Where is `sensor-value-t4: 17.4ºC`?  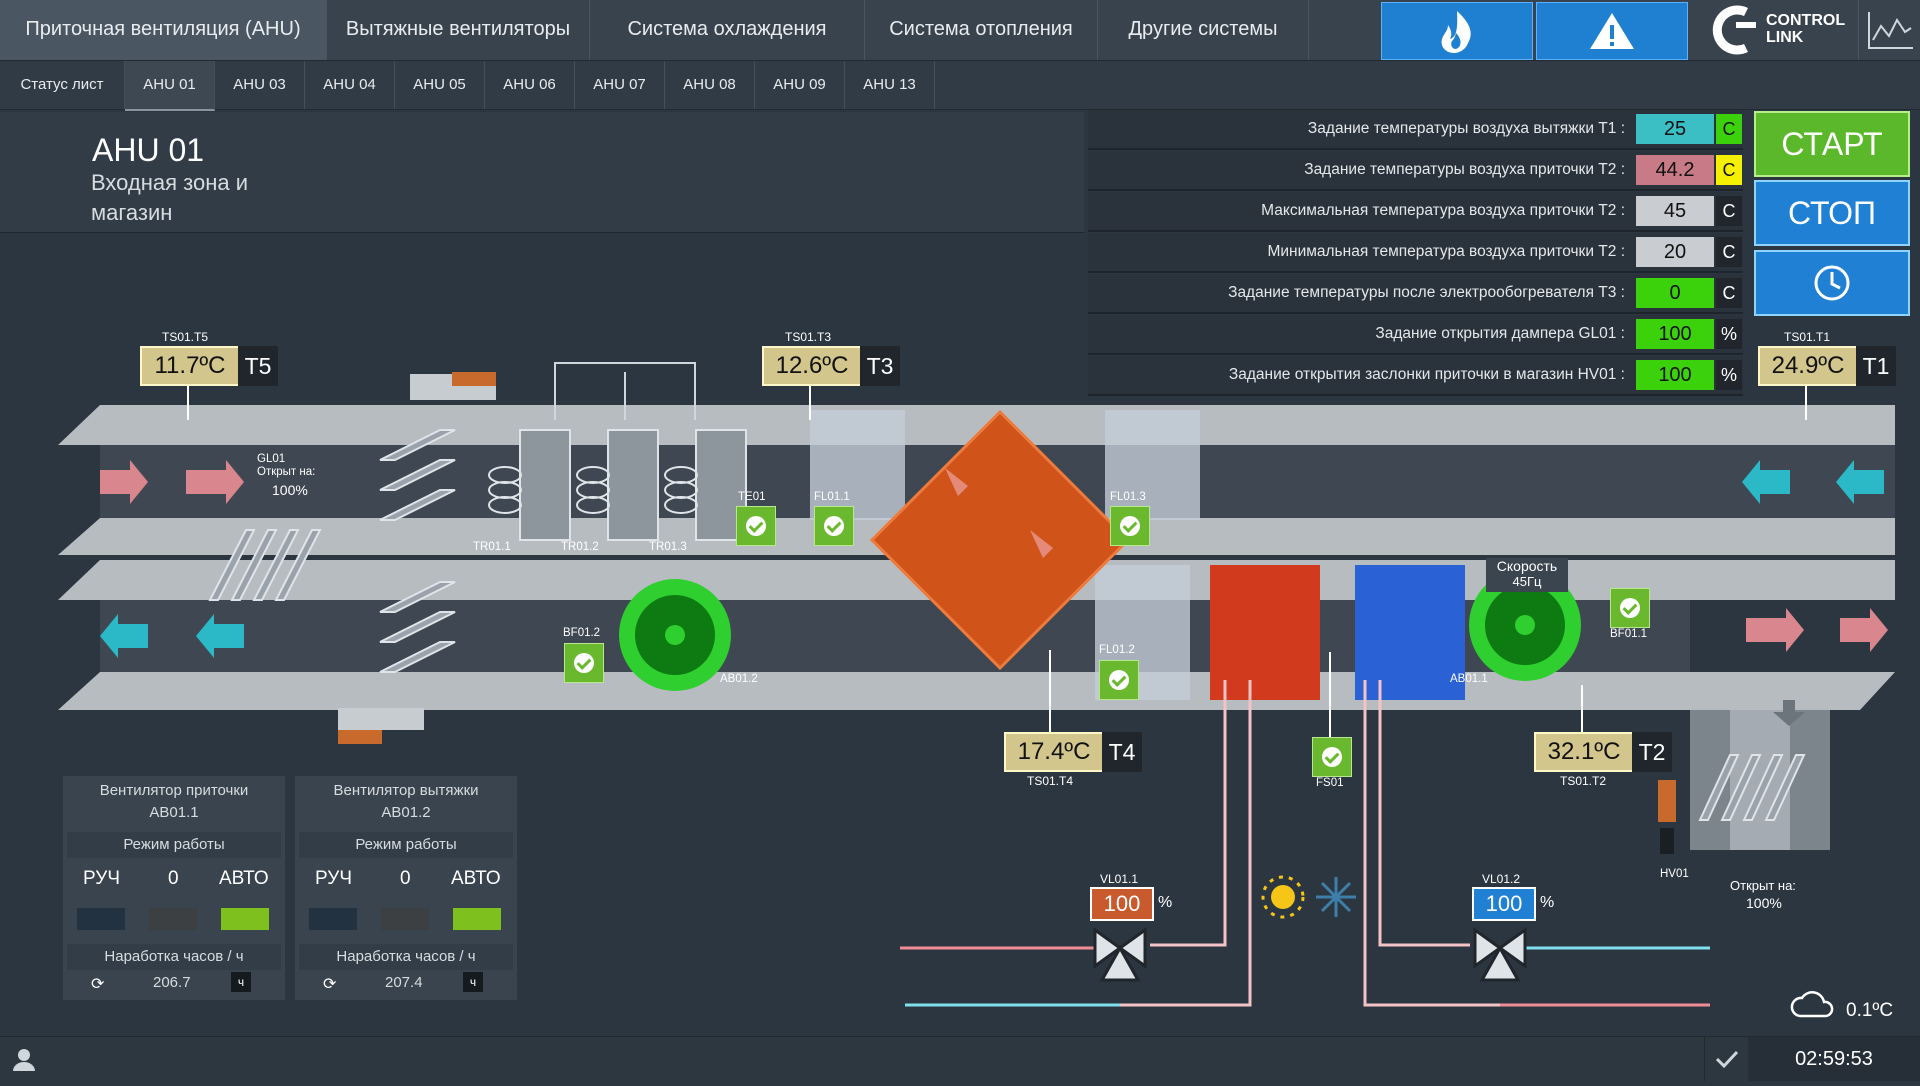
sensor-value-t4: 17.4ºC is located at coordinates (1054, 752).